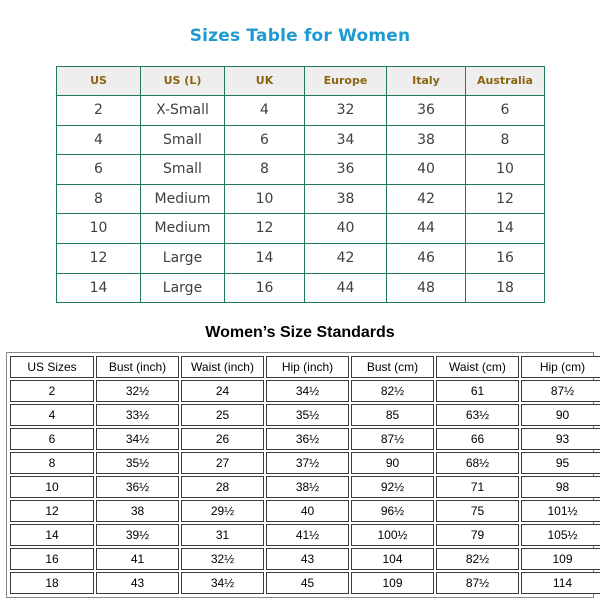 The image size is (600, 610). What do you see at coordinates (307, 511) in the screenshot?
I see `cell-hip-inch: 40` at bounding box center [307, 511].